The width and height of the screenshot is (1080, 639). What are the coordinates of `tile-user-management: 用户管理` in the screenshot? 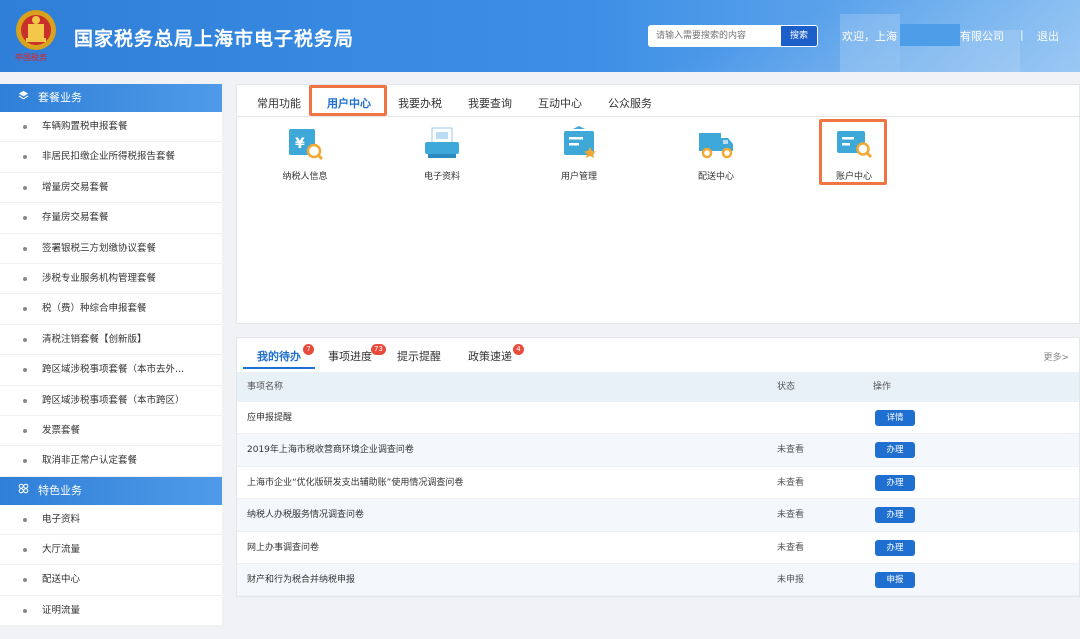 It's located at (579, 153).